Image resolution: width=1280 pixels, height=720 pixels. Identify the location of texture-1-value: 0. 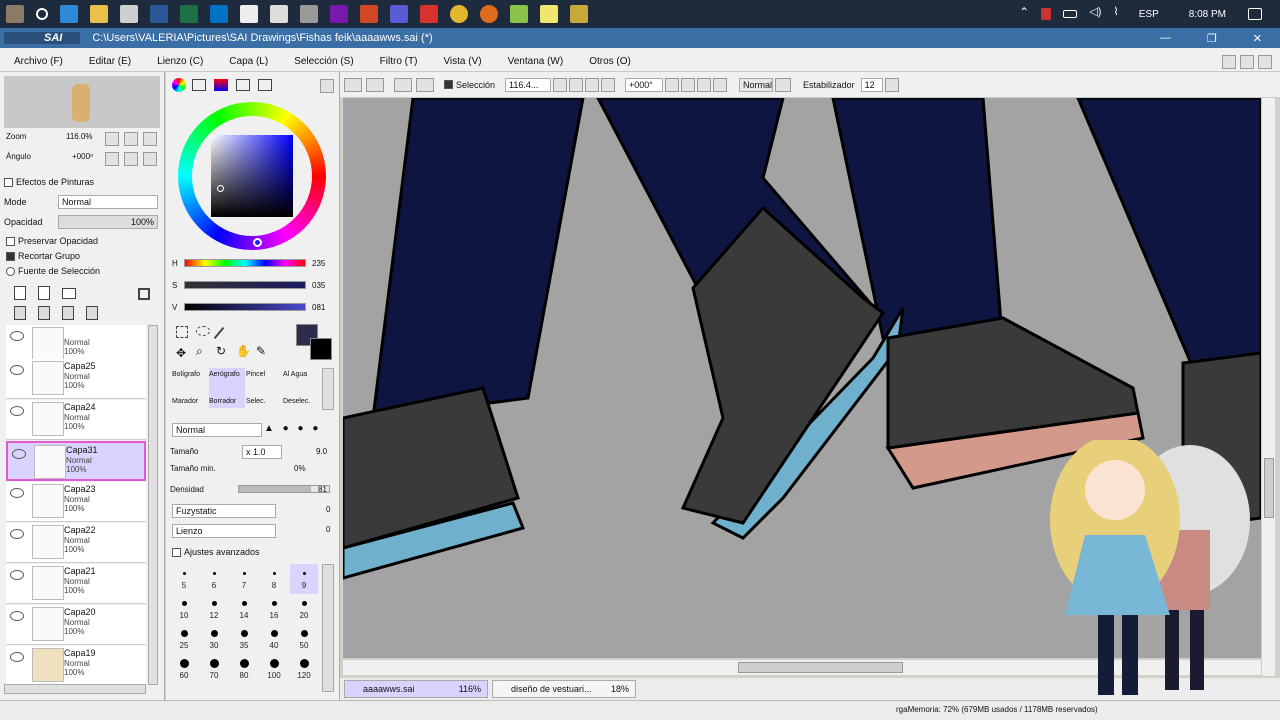
(328, 509).